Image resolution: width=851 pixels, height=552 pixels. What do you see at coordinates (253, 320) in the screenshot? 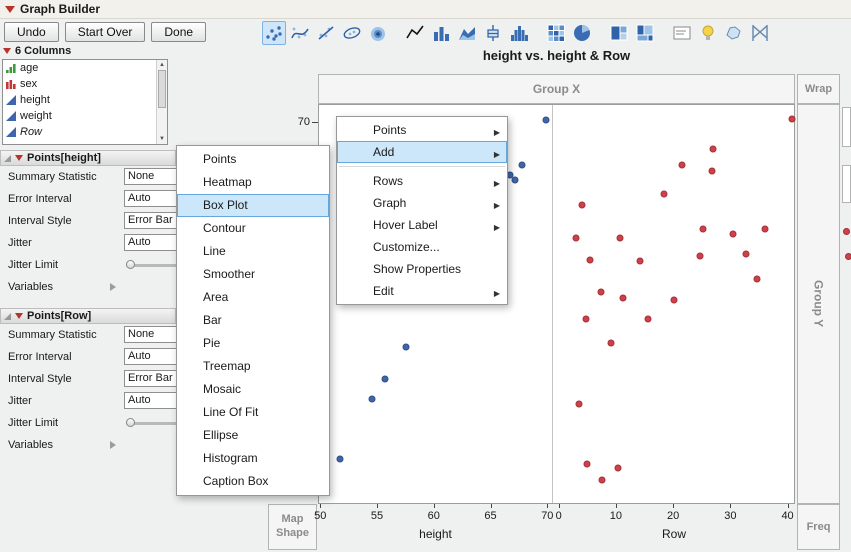
I see `menu-item-bar: Bar` at bounding box center [253, 320].